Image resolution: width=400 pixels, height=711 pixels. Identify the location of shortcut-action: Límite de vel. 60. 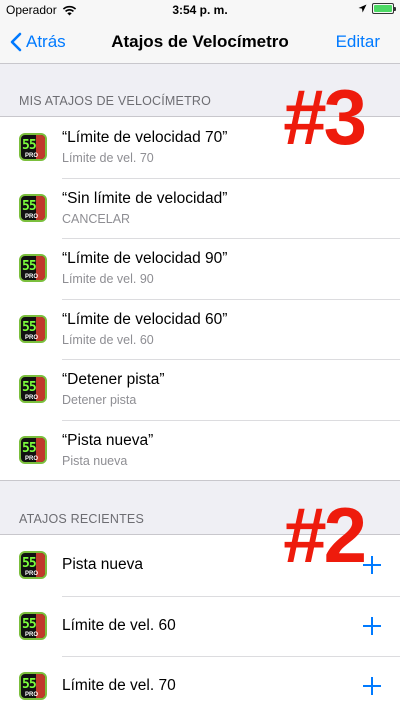
(108, 339).